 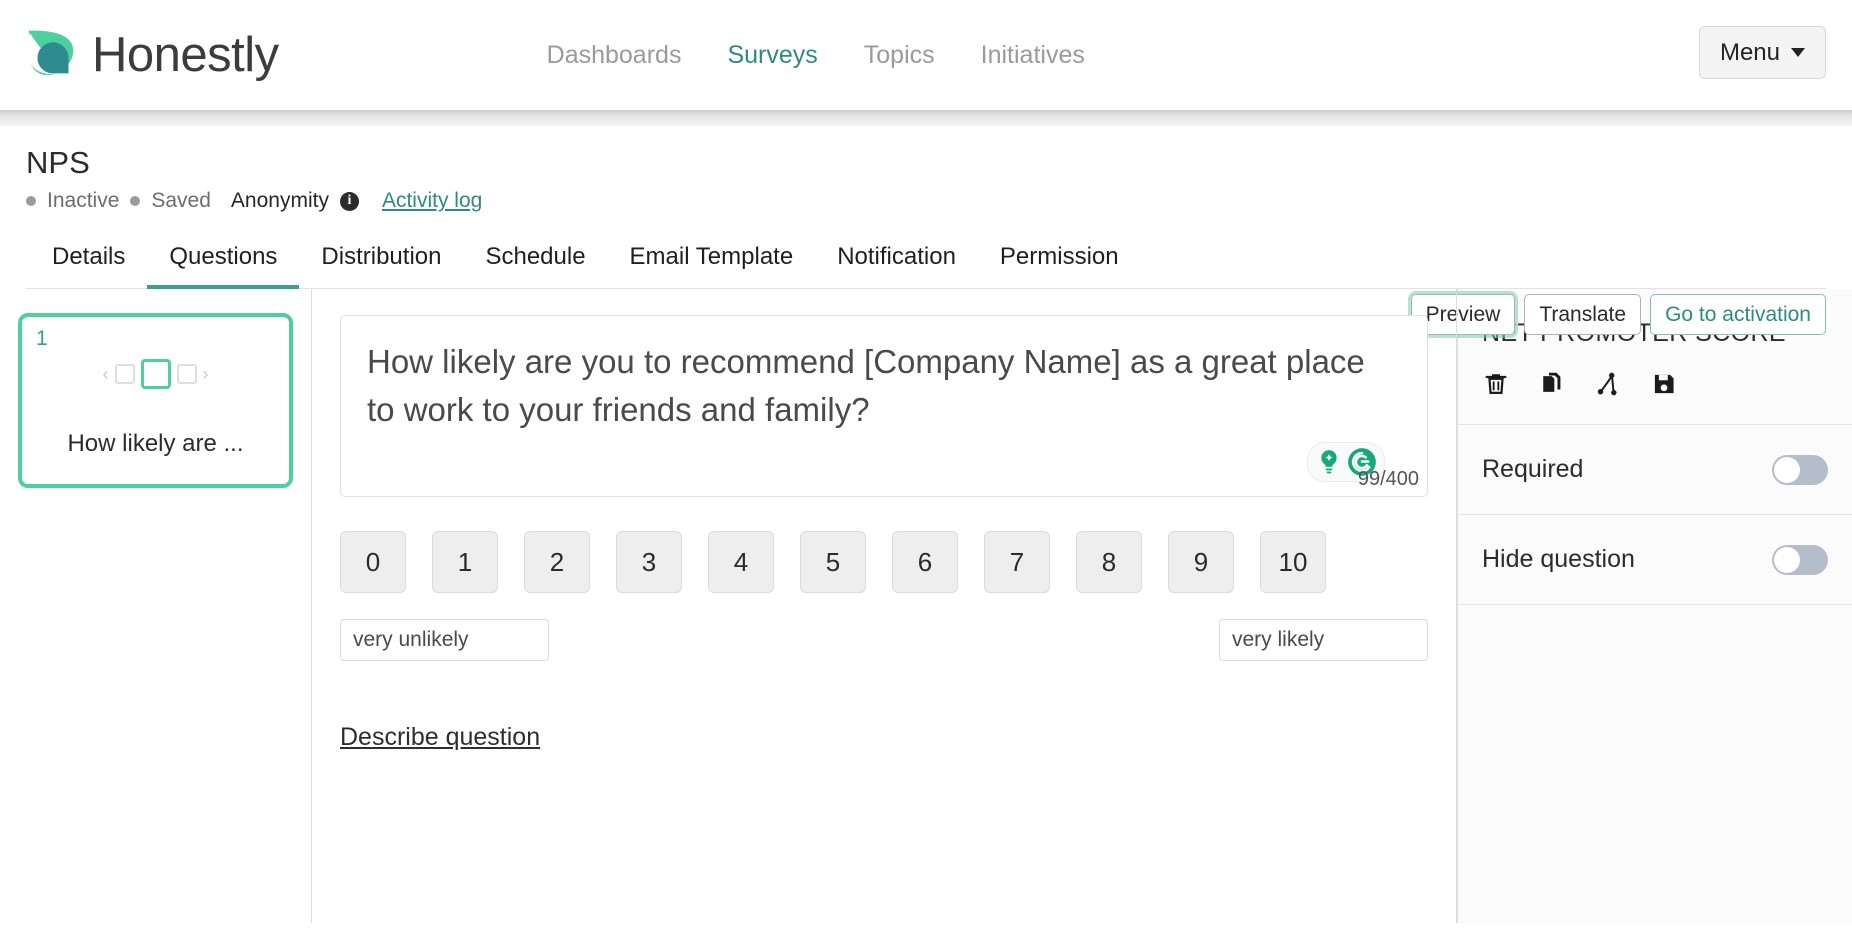 I want to click on right-scale-label-input, so click(x=1323, y=640).